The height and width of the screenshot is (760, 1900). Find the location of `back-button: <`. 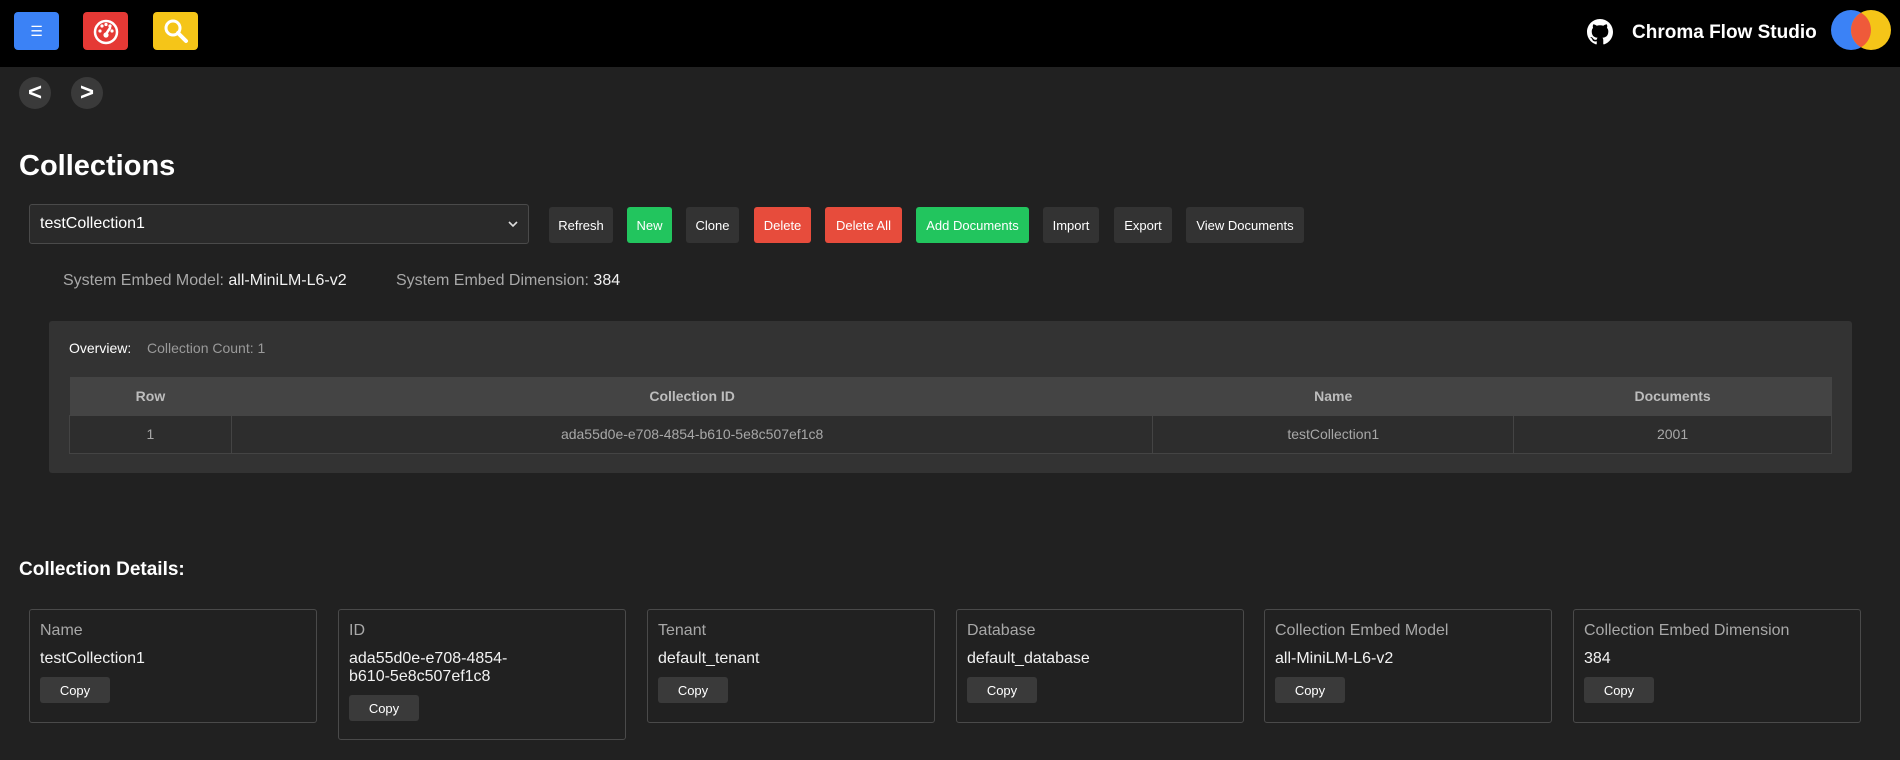

back-button: < is located at coordinates (35, 93).